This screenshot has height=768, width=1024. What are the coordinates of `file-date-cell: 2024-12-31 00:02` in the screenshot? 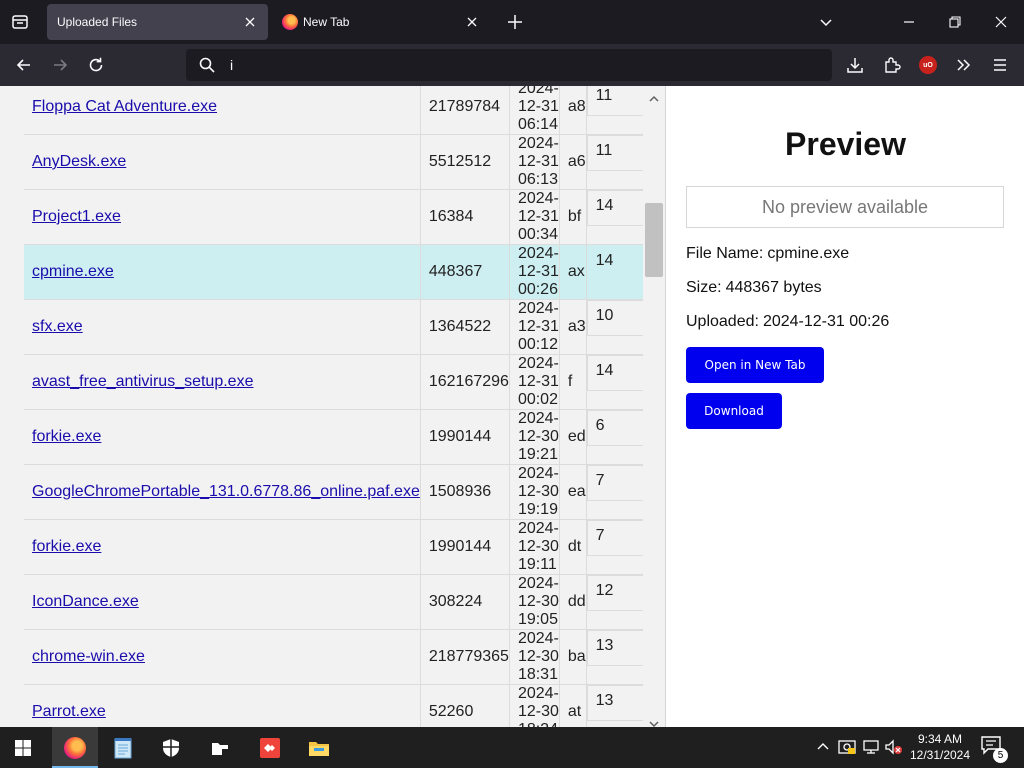 It's located at (534, 382).